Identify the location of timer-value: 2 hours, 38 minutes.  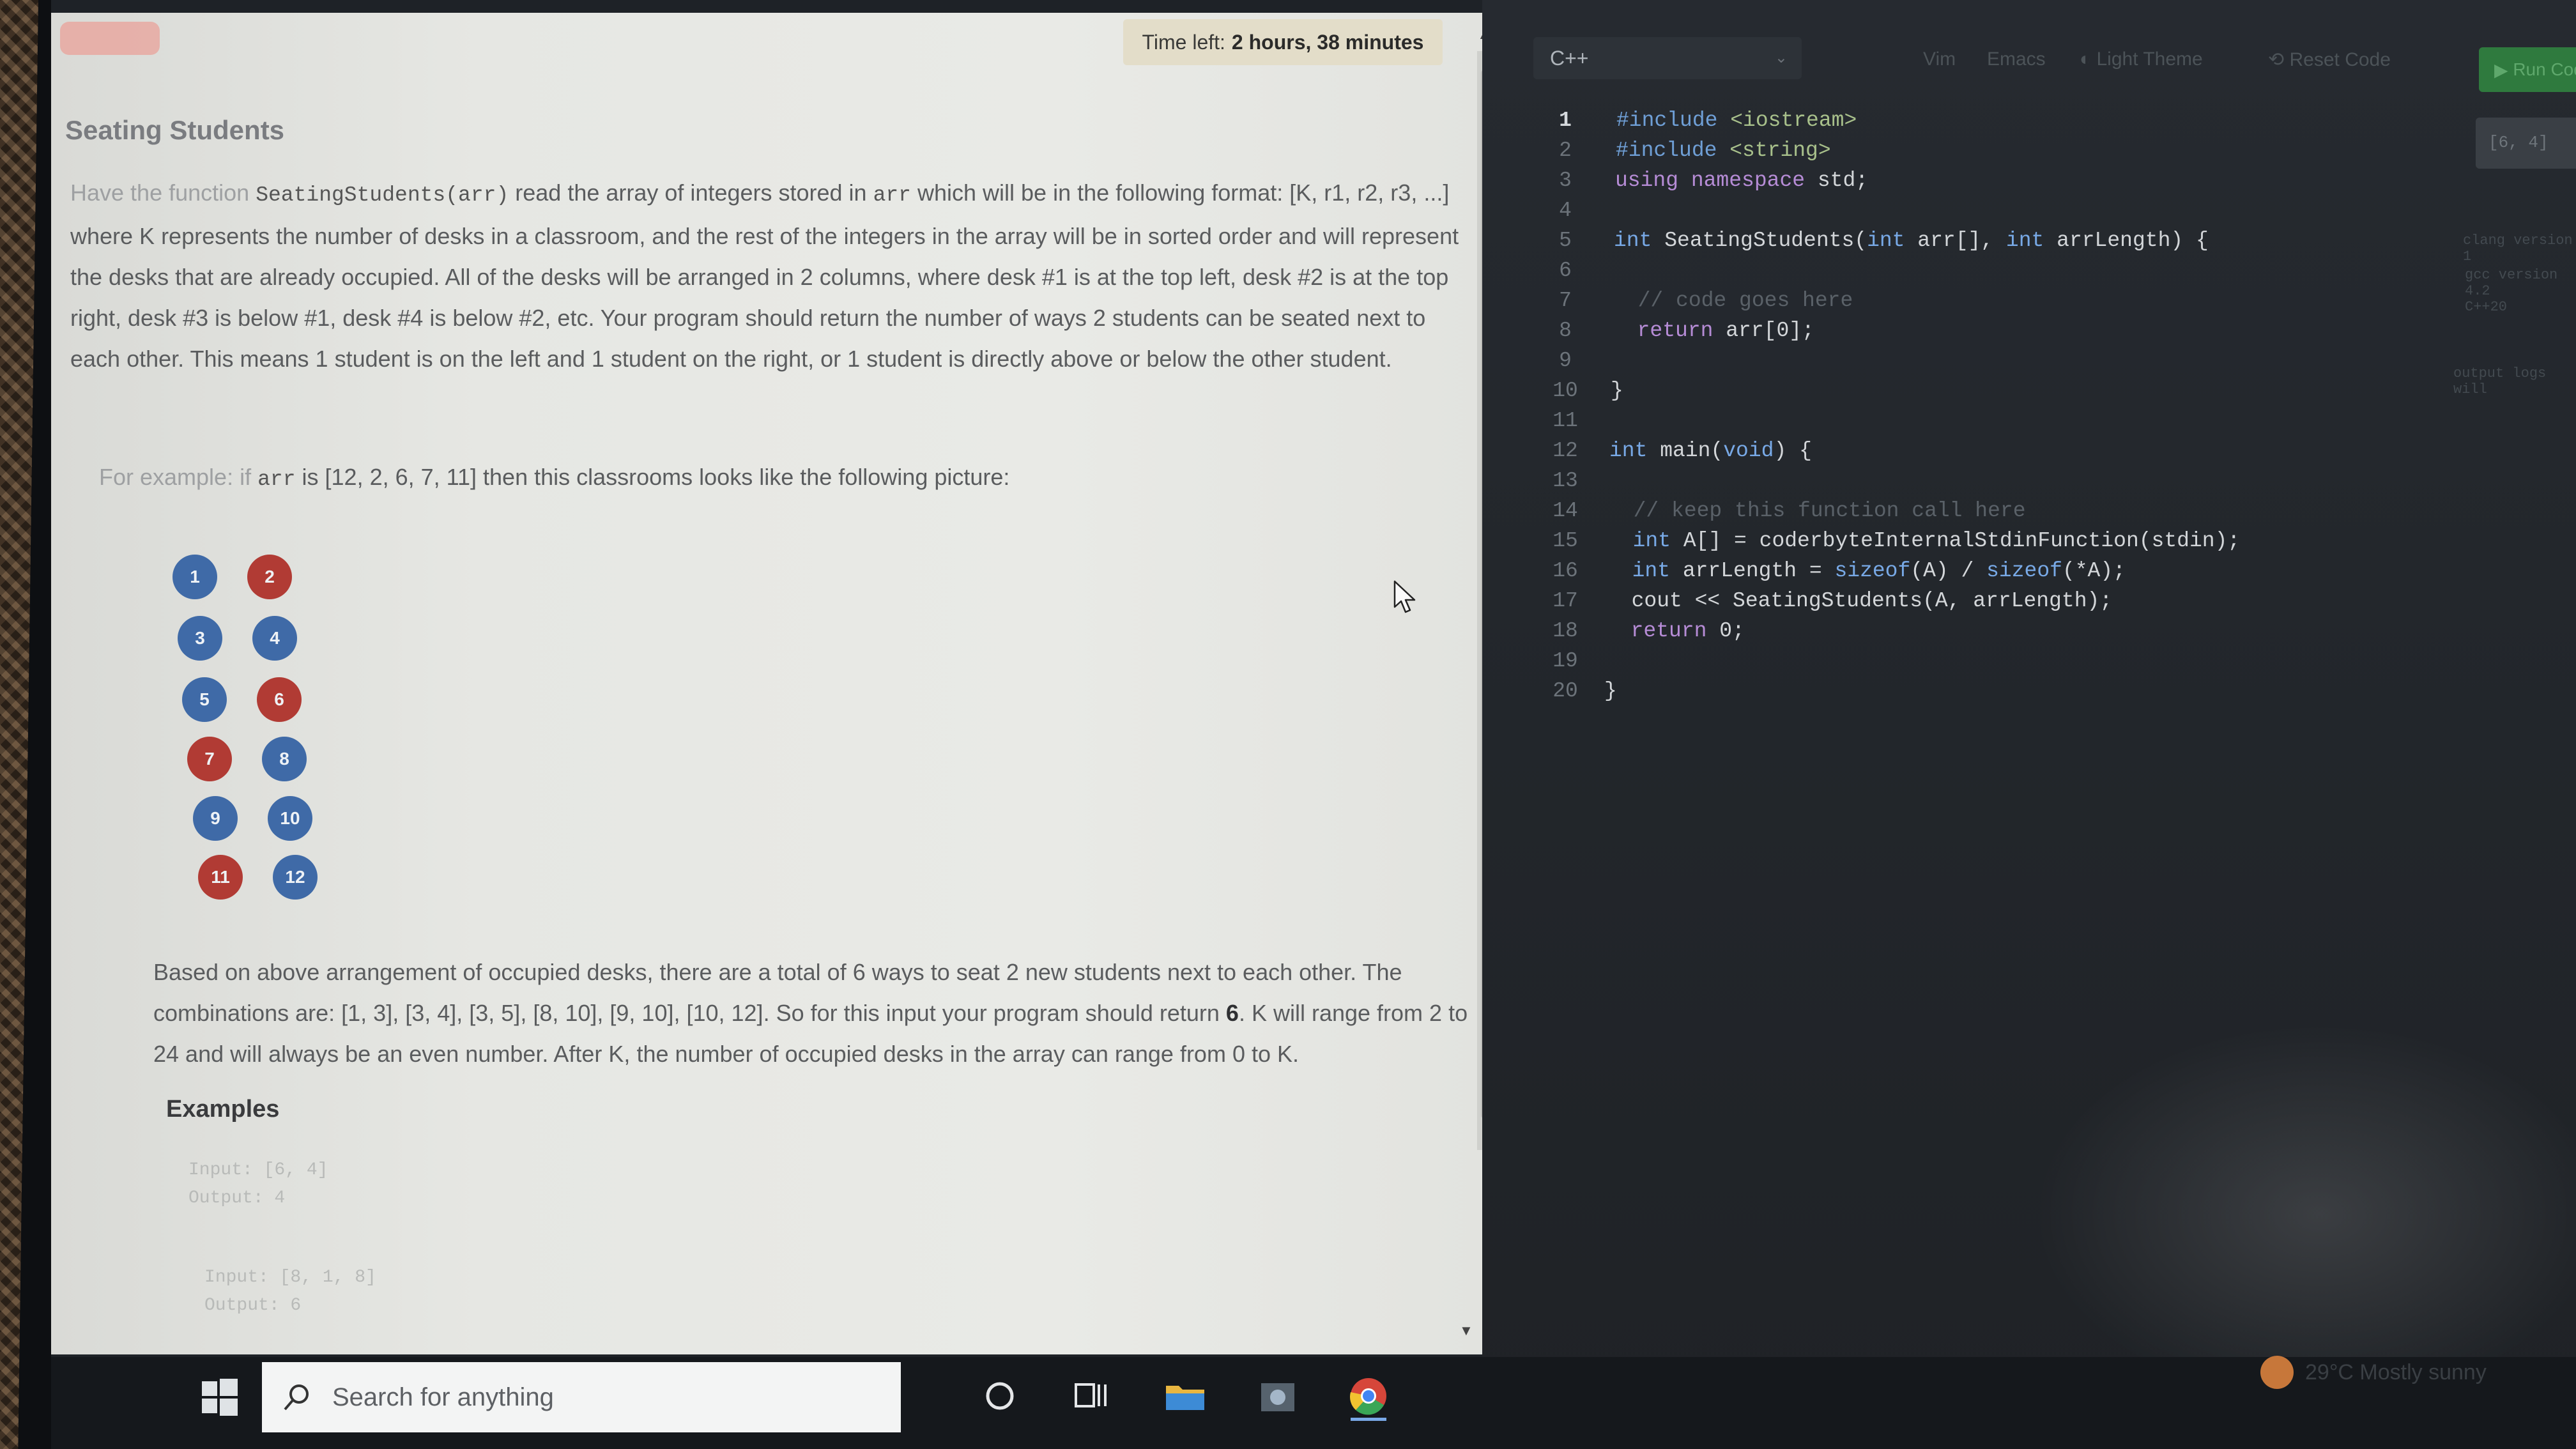
(1327, 42).